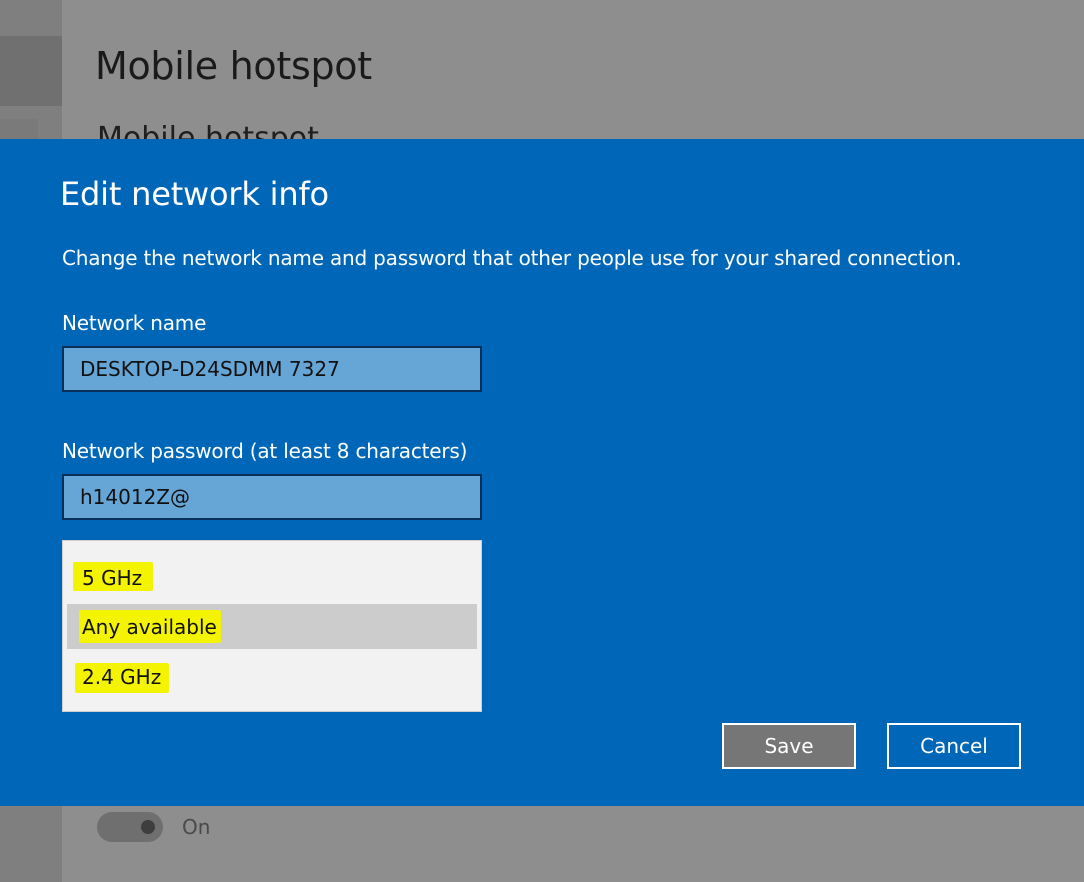 This screenshot has height=882, width=1084. What do you see at coordinates (272, 676) in the screenshot?
I see `band-option-2-4ghz: 2.4 GHz` at bounding box center [272, 676].